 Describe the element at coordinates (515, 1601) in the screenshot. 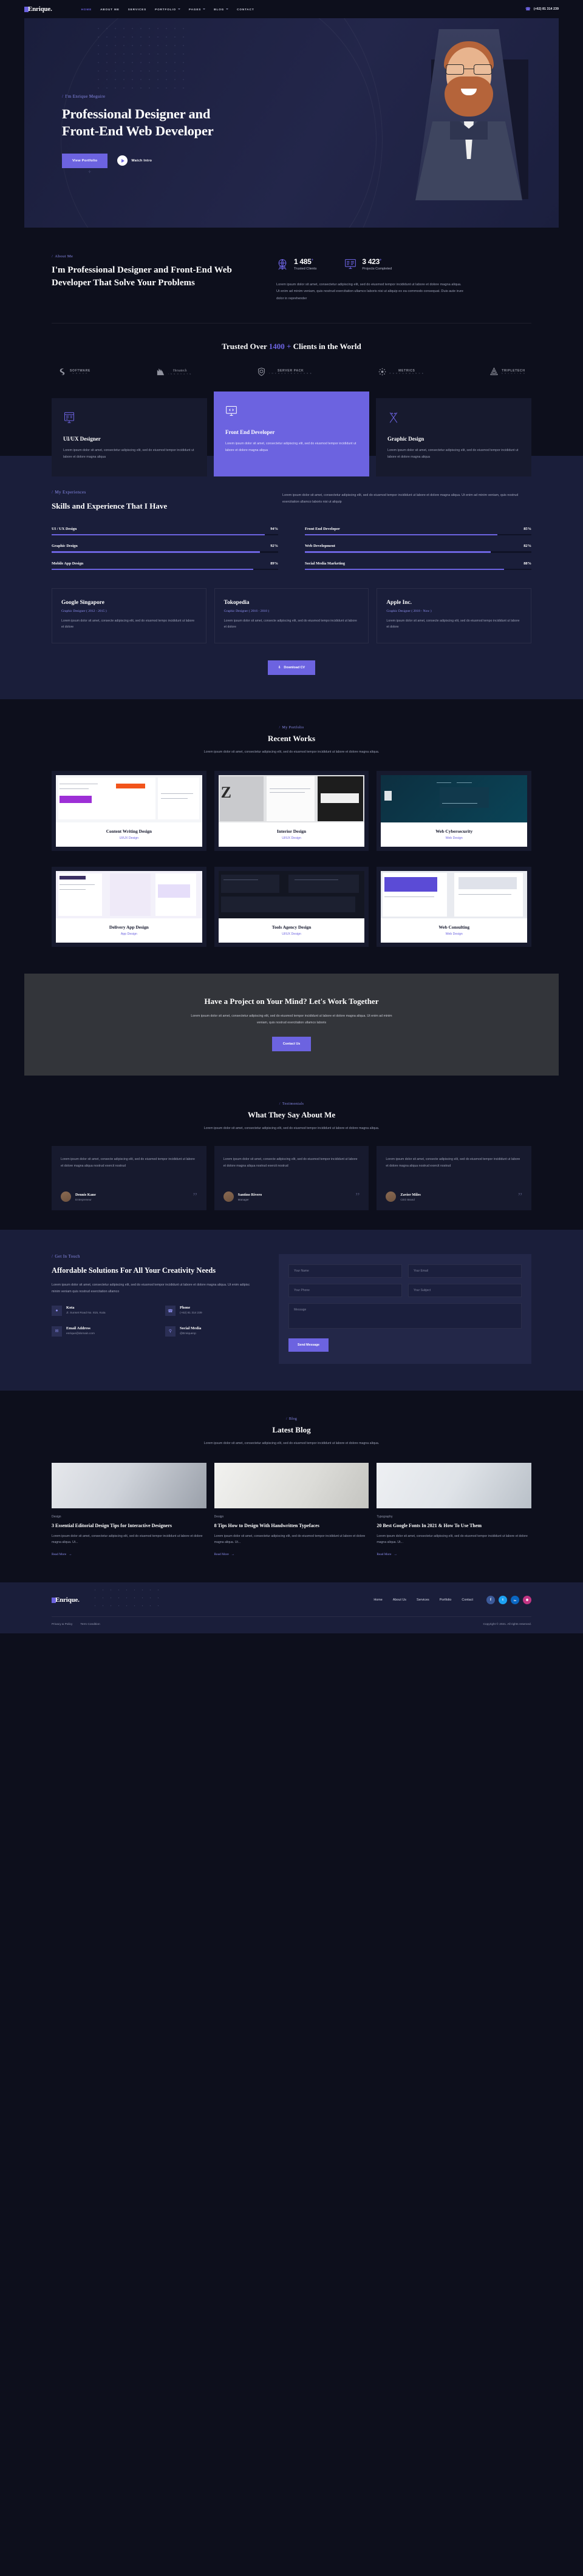

I see `linkedin-icon: in` at that location.